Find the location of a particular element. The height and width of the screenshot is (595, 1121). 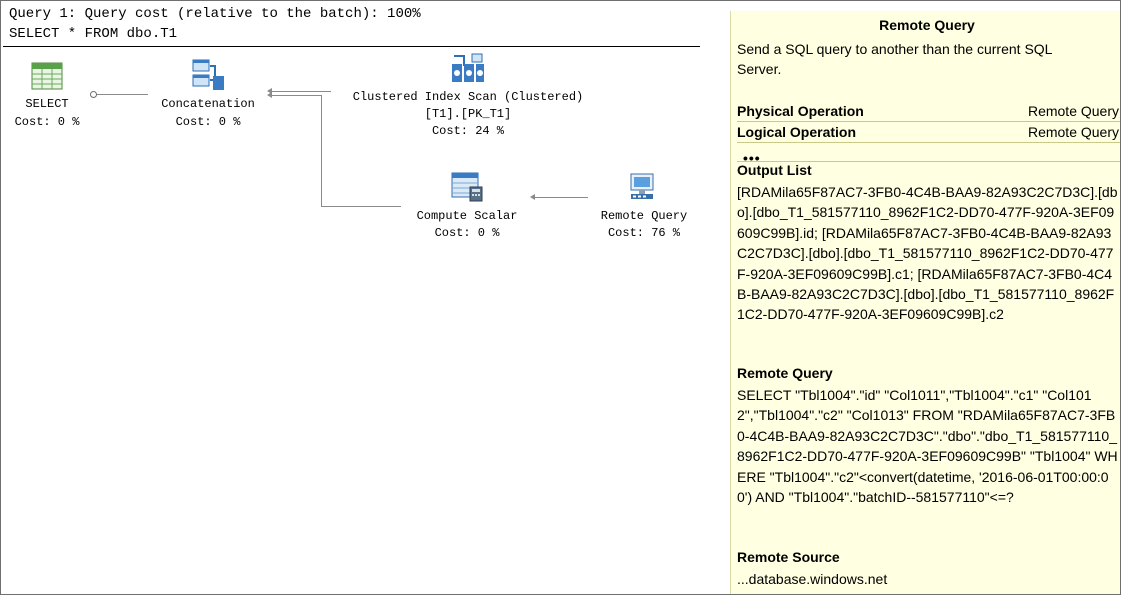

logical-operation-value: Remote Query is located at coordinates (1073, 132).